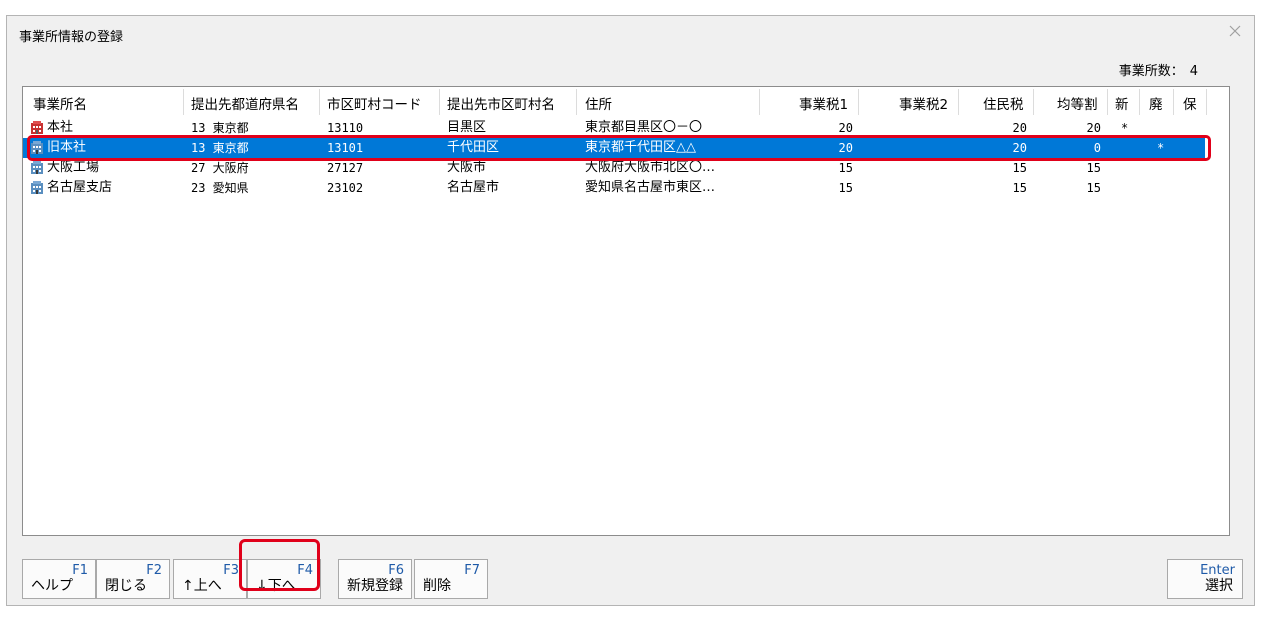 The height and width of the screenshot is (624, 1264). What do you see at coordinates (644, 127) in the screenshot?
I see `cell-address: 東京都目黒区〇－〇` at bounding box center [644, 127].